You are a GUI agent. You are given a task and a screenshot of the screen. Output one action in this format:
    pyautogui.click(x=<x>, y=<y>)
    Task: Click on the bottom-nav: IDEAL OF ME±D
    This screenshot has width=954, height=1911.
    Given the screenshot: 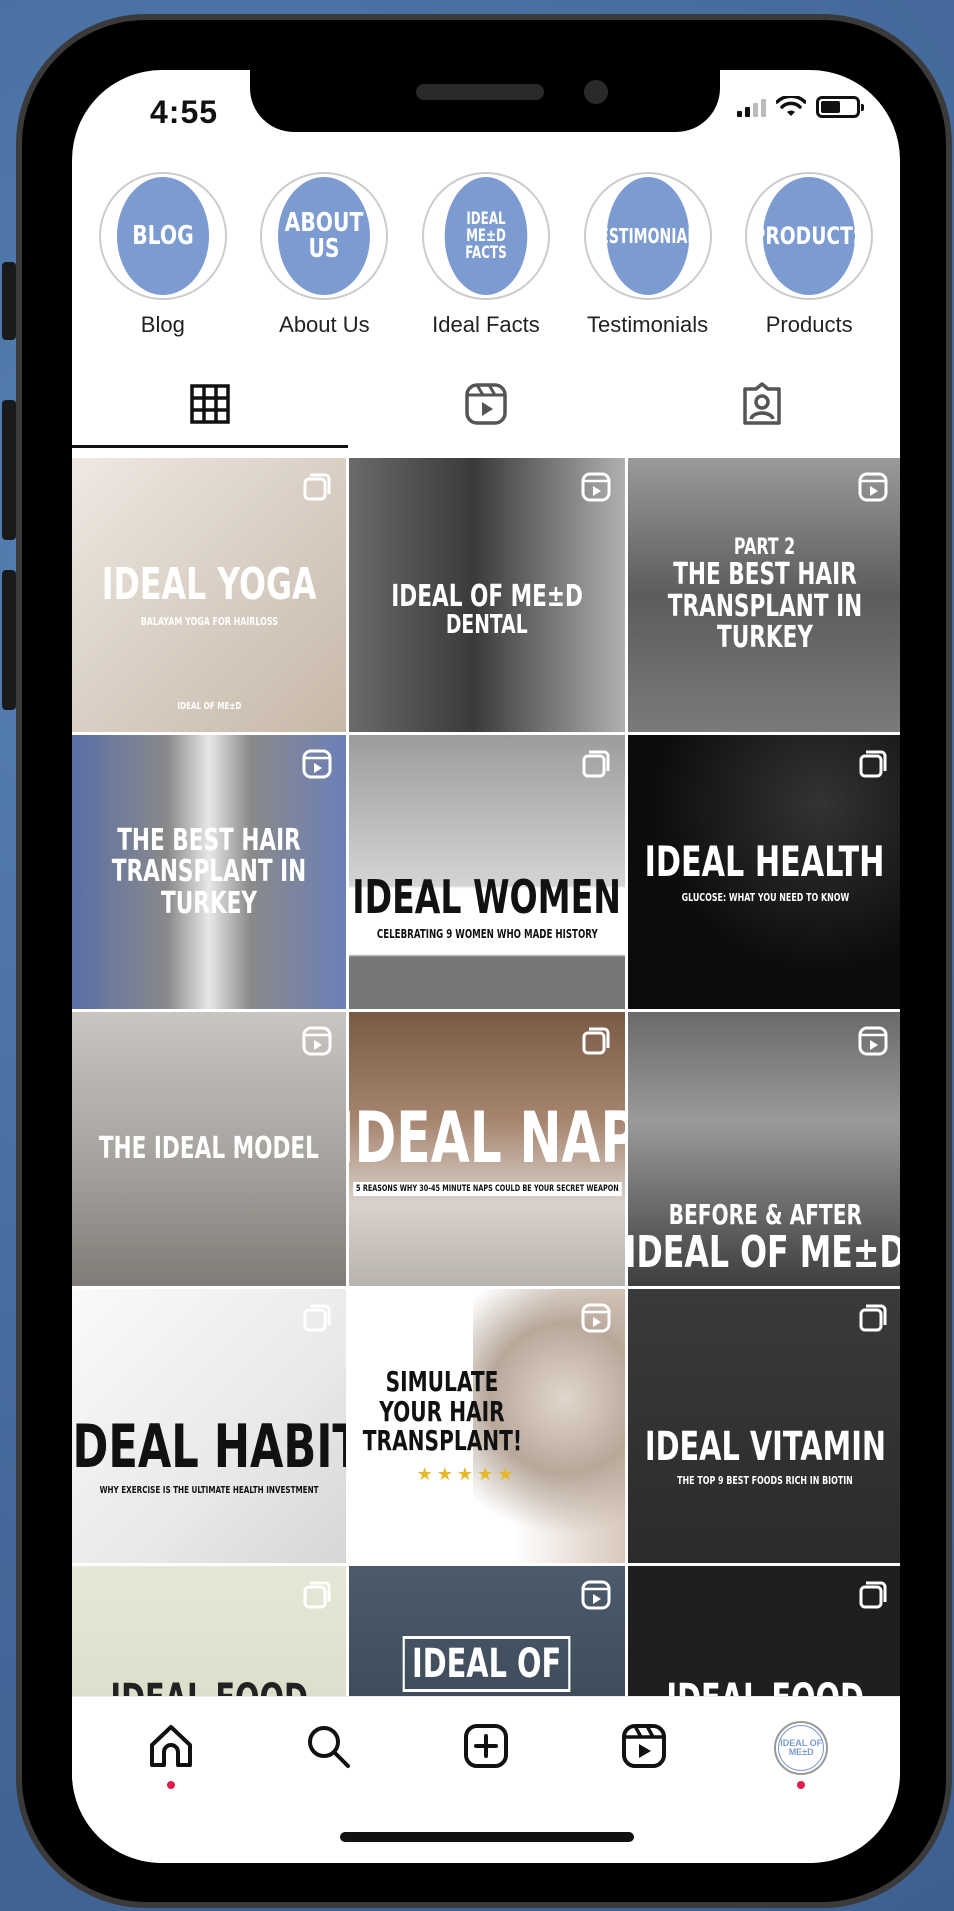 What is the action you would take?
    pyautogui.click(x=486, y=1779)
    